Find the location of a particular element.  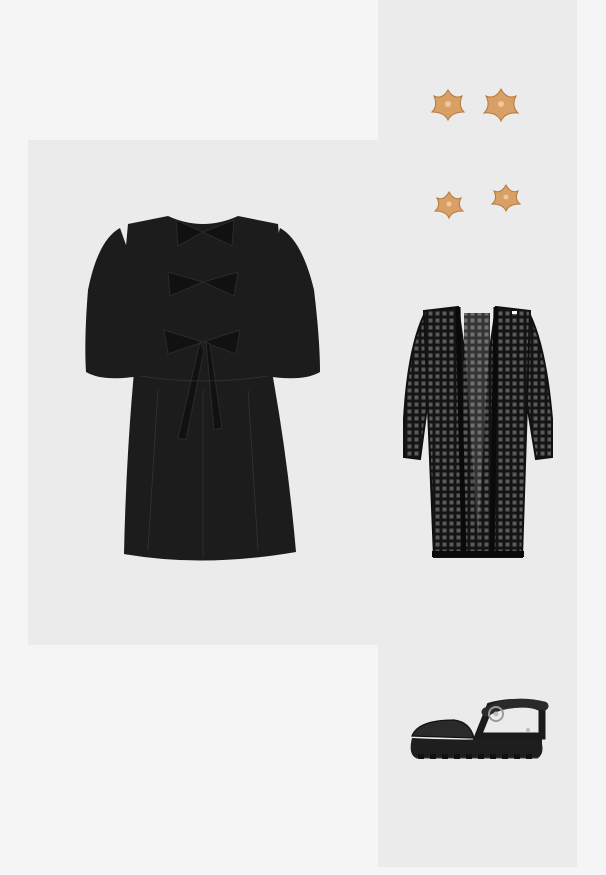

product-tile-cardigan is located at coordinates (477, 433).